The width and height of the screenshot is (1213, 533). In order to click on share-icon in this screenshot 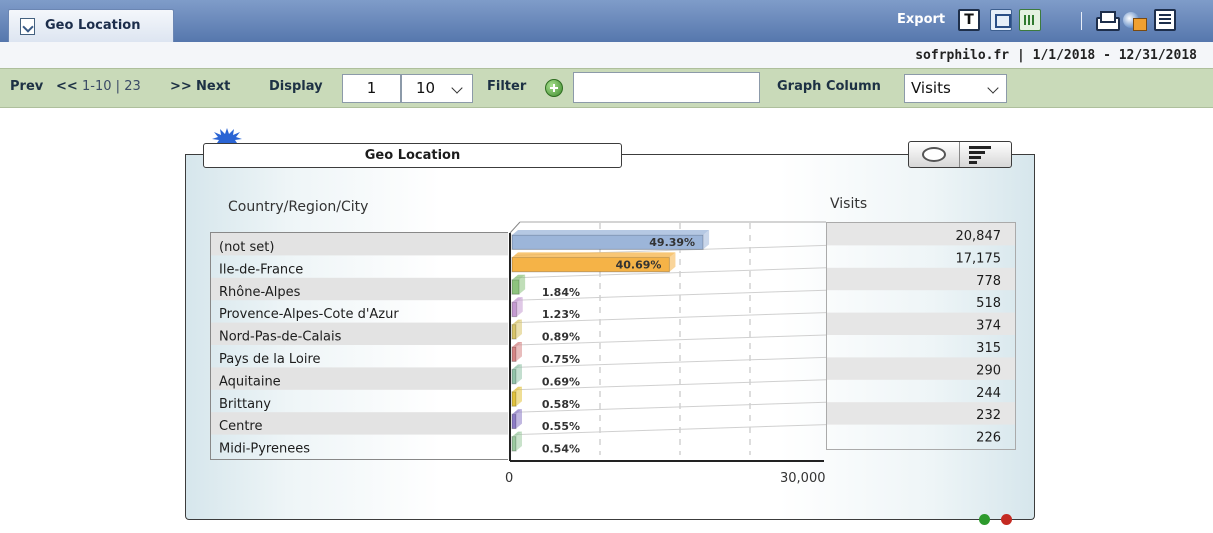, I will do `click(1135, 20)`.